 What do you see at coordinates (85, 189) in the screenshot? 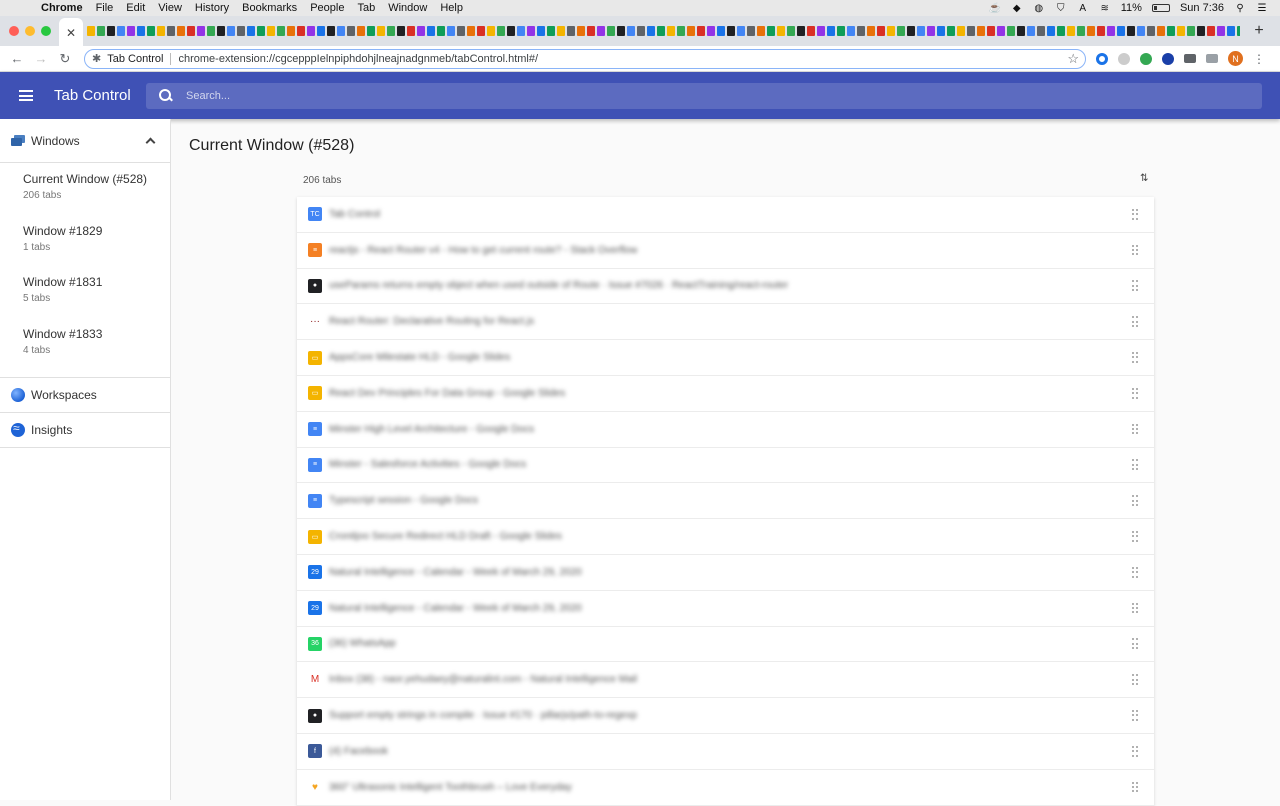
I see `sidebar-item-current-window: Current Window (#528) 206 tabs` at bounding box center [85, 189].